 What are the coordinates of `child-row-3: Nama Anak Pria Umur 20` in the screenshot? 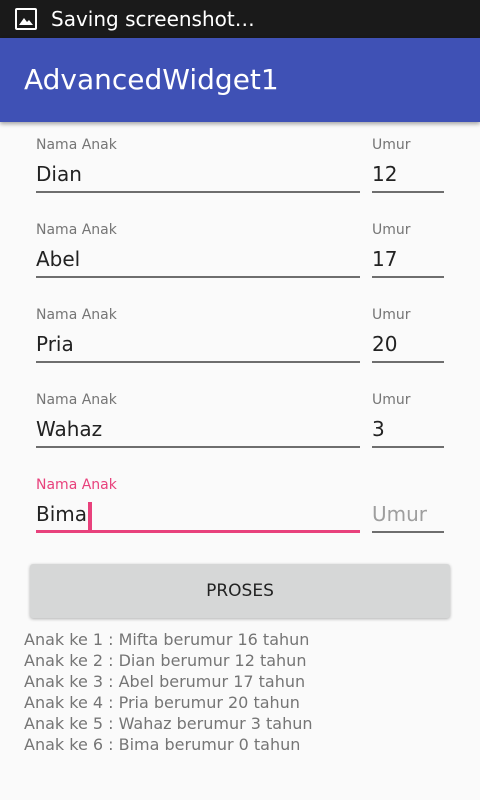 It's located at (240, 349).